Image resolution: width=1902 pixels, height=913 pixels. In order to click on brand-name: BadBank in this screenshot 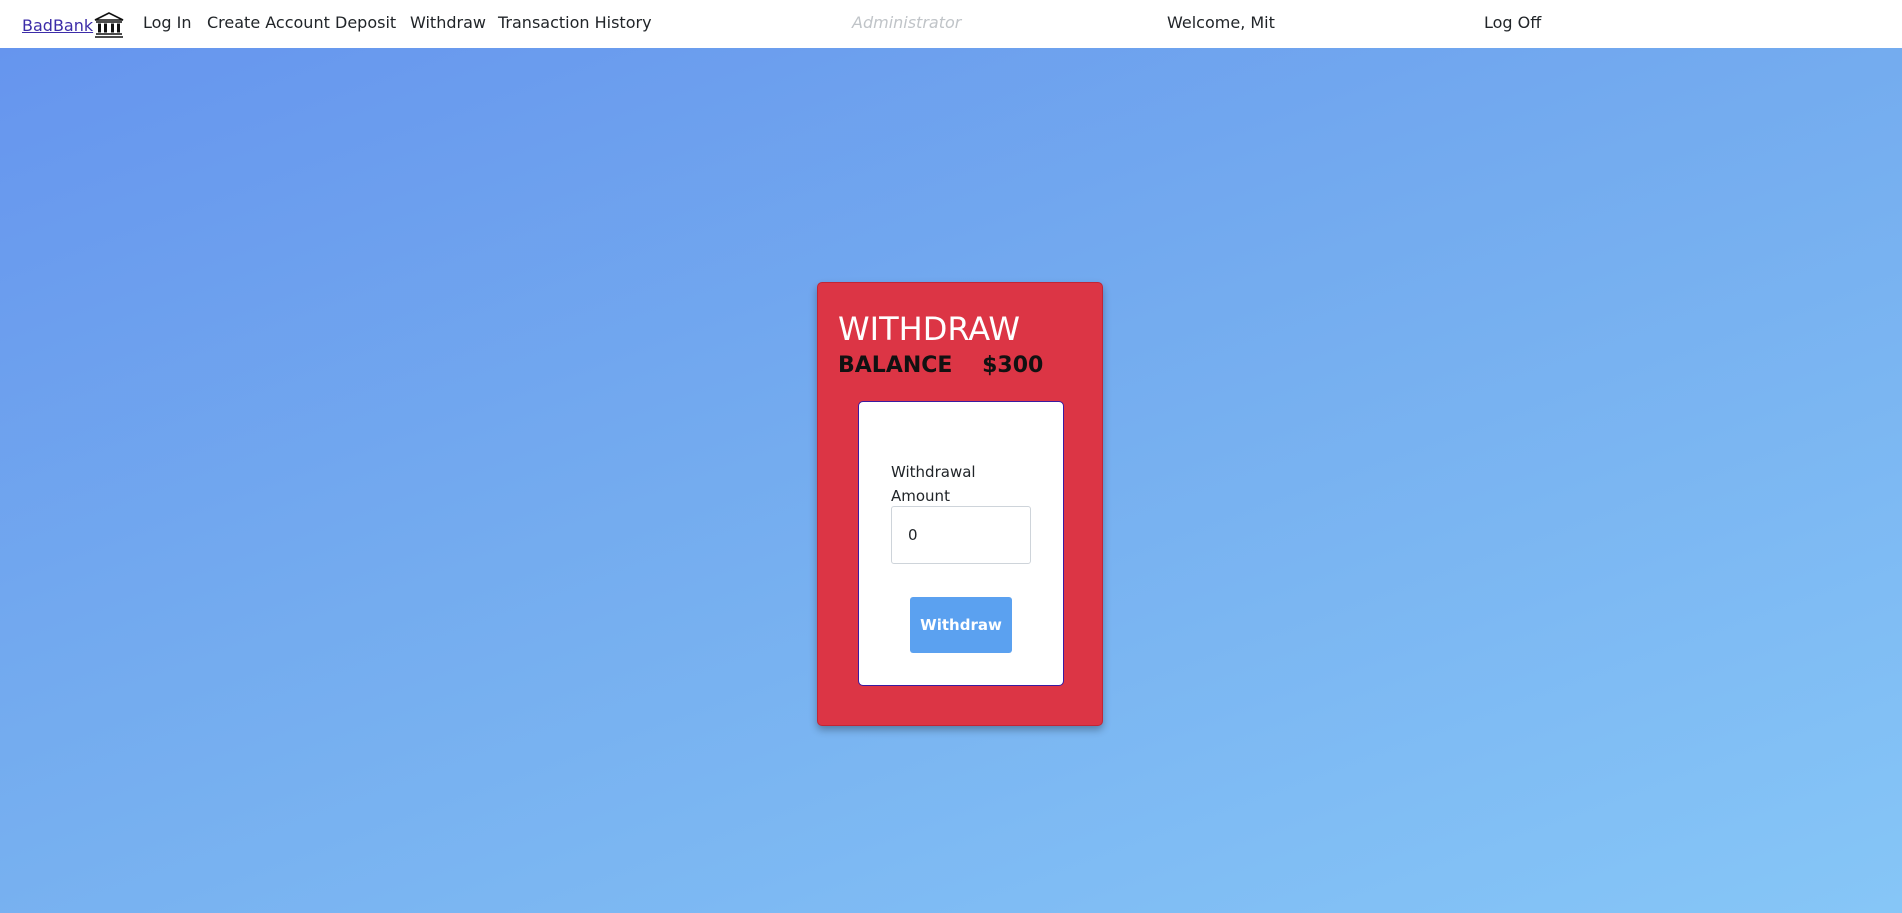, I will do `click(58, 25)`.